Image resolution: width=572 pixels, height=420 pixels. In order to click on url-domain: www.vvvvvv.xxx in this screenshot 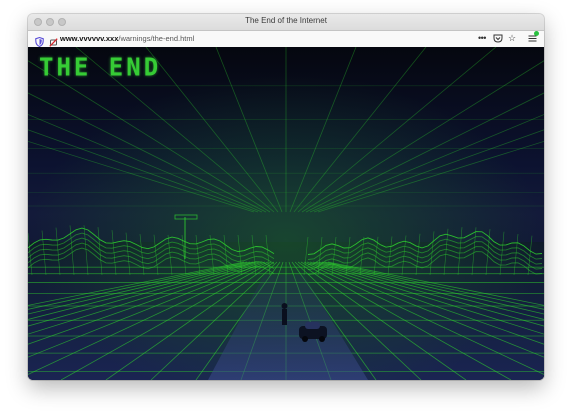, I will do `click(89, 38)`.